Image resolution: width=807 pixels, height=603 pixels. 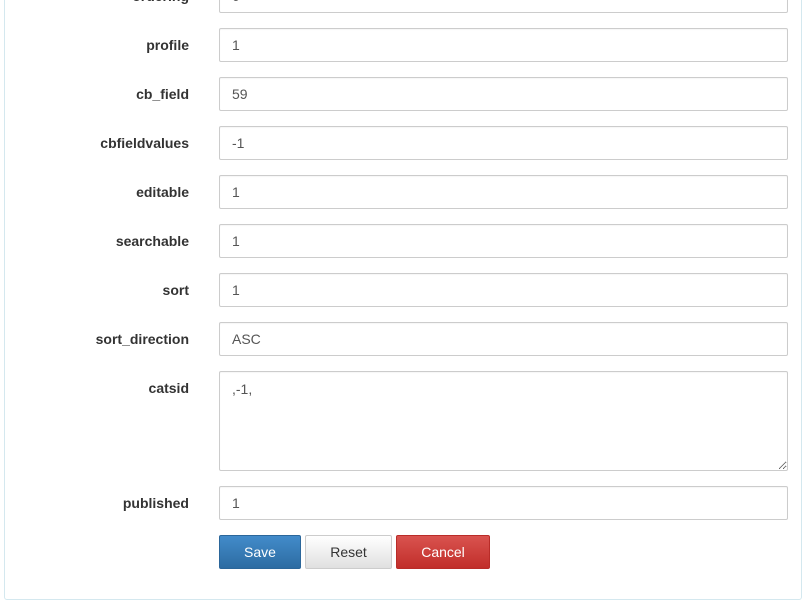 I want to click on form-row-editable: editable, so click(x=403, y=192).